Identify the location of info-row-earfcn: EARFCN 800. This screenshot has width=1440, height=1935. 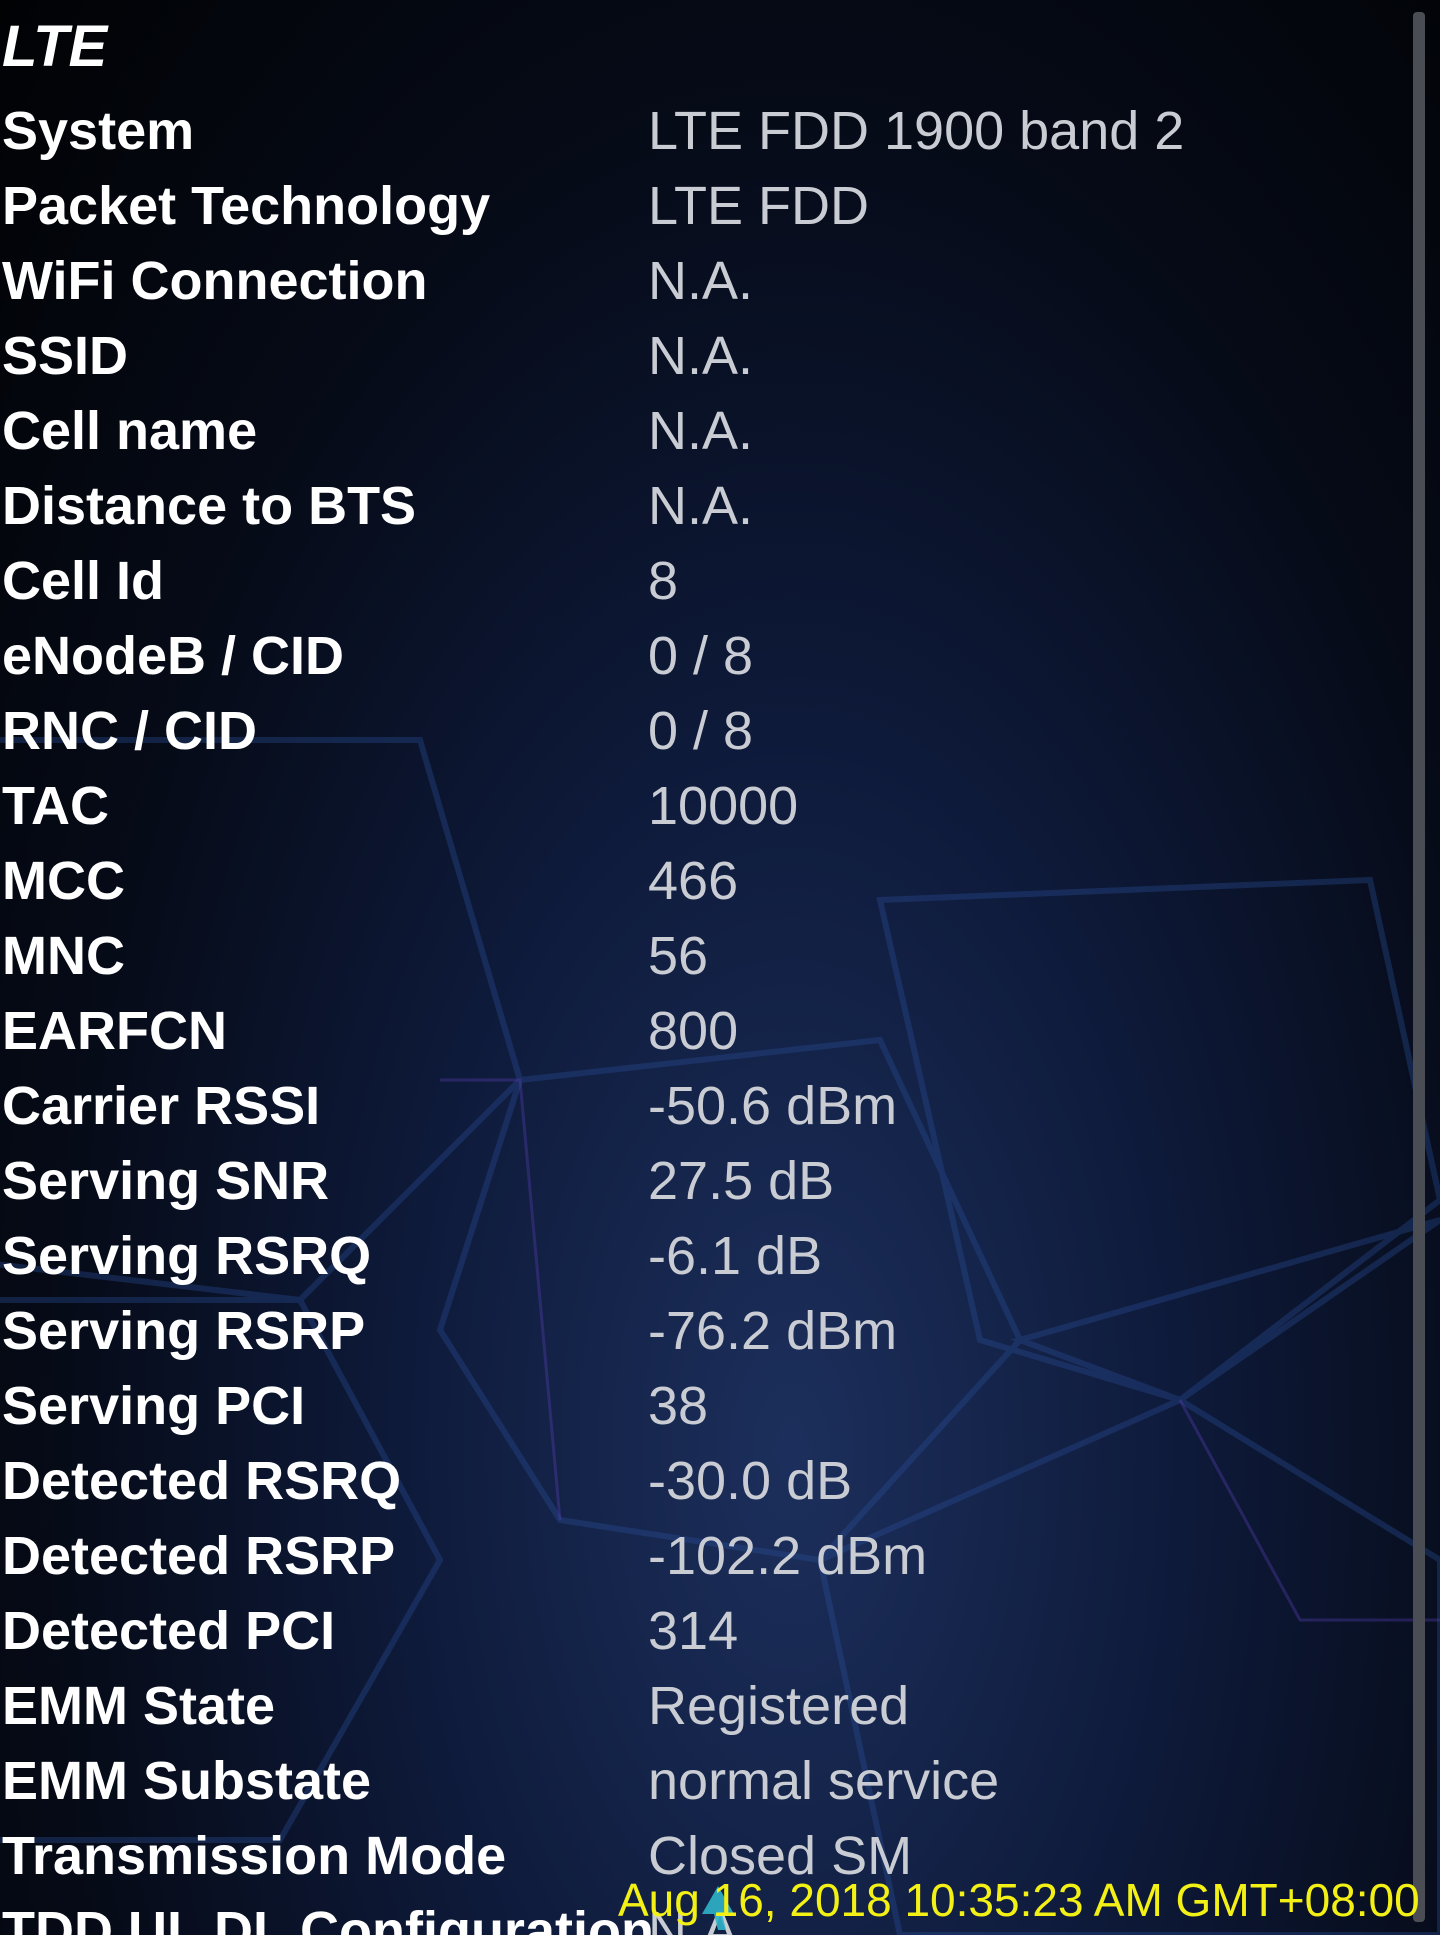
(702, 1031).